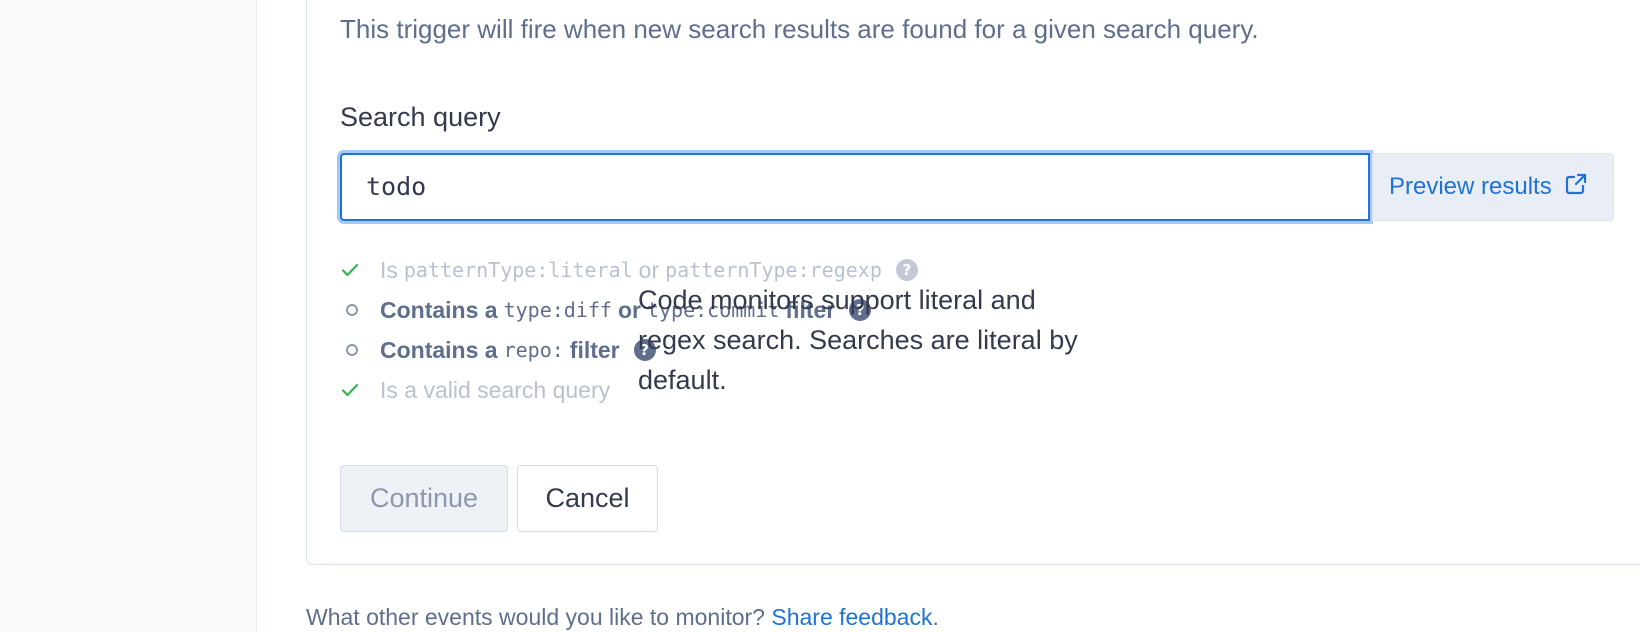 This screenshot has width=1640, height=632. I want to click on check-text: Is, so click(389, 269).